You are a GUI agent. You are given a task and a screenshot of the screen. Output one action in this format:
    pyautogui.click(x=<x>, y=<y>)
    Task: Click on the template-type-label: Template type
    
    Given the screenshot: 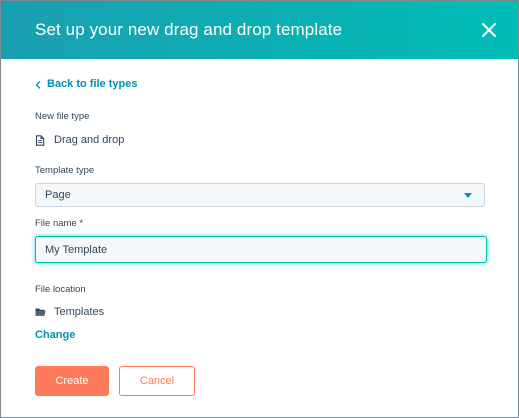 What is the action you would take?
    pyautogui.click(x=65, y=170)
    